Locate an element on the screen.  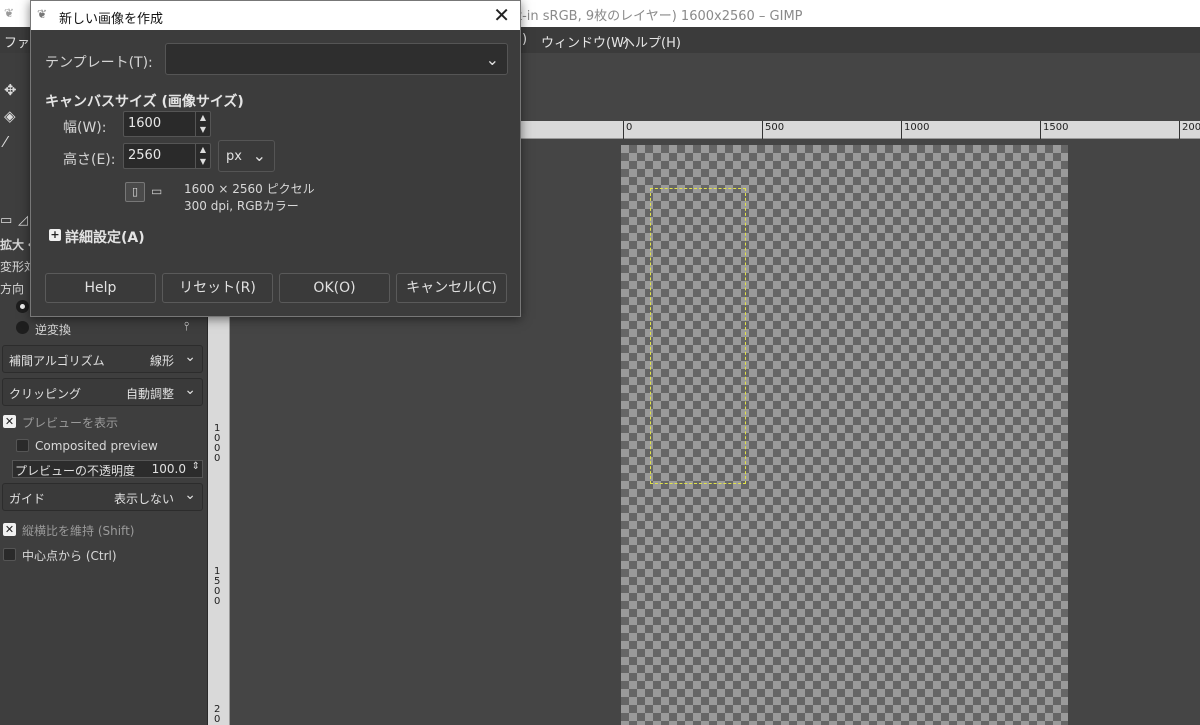
width-spinbutton: 1600 ▲ ▼ is located at coordinates (167, 124).